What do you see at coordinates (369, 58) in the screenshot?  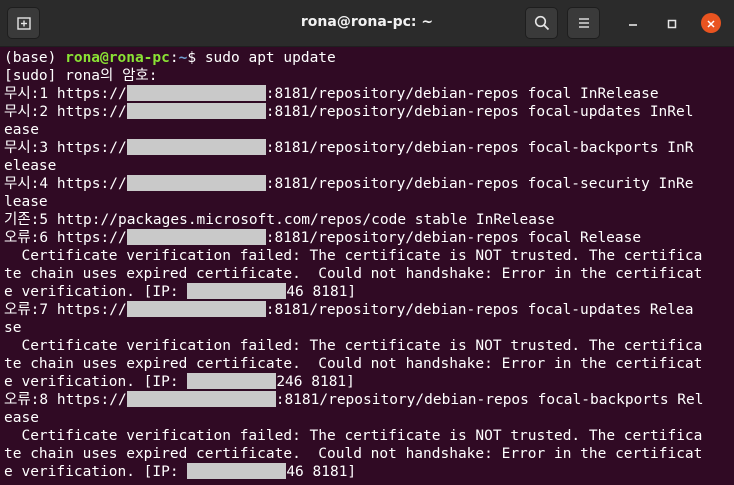 I see `prompt-line: (base) rona@rona-pc:~$ sudo apt update` at bounding box center [369, 58].